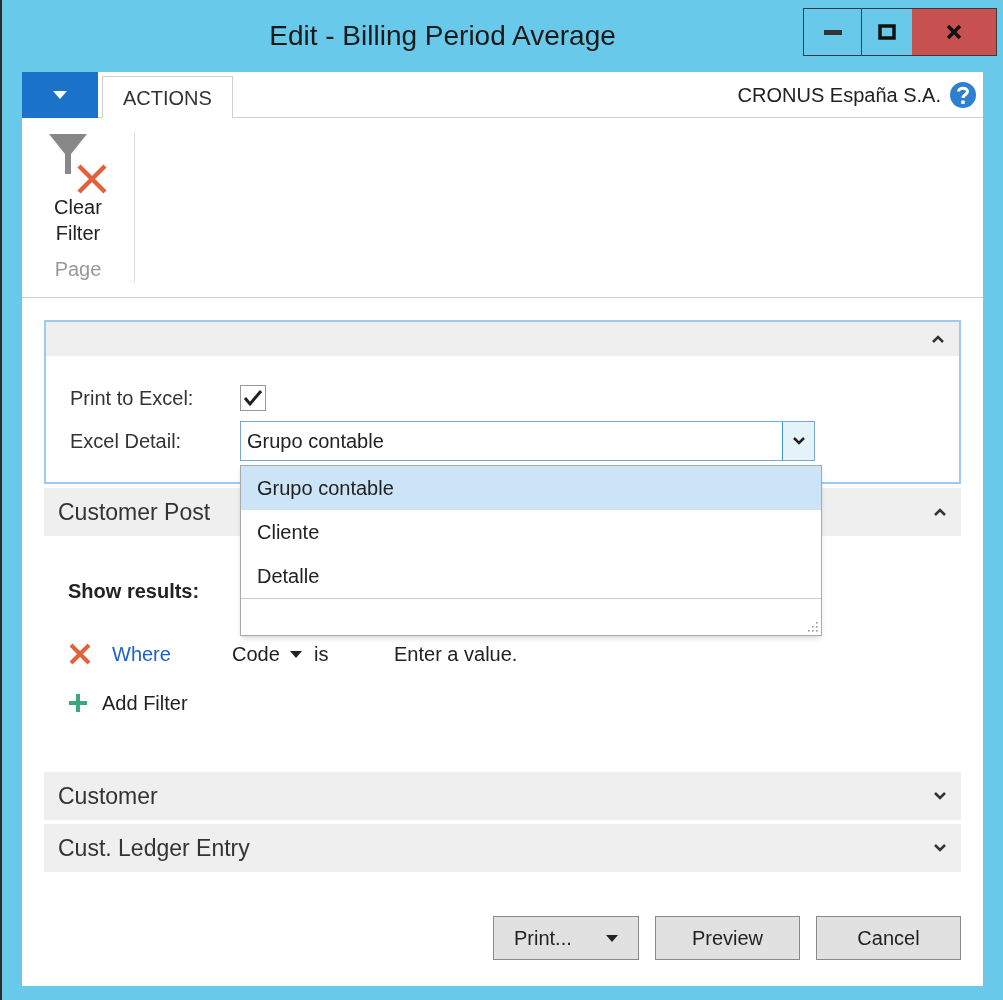  Describe the element at coordinates (456, 654) in the screenshot. I see `filter-value-field: Enter a value.` at that location.